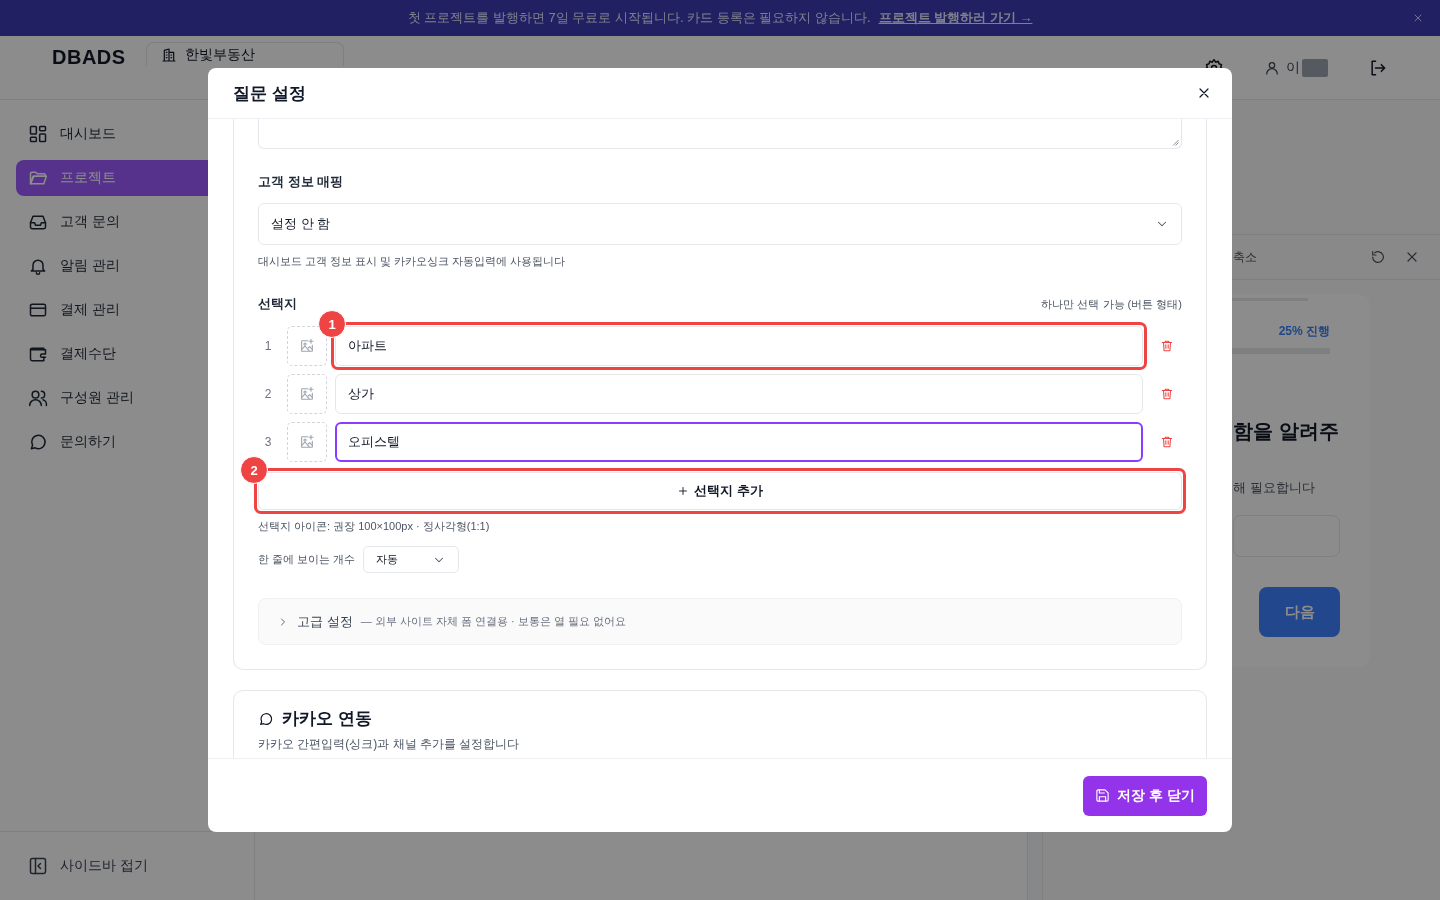 The height and width of the screenshot is (900, 1440). I want to click on question-hint: 해 필요합니다, so click(1274, 488).